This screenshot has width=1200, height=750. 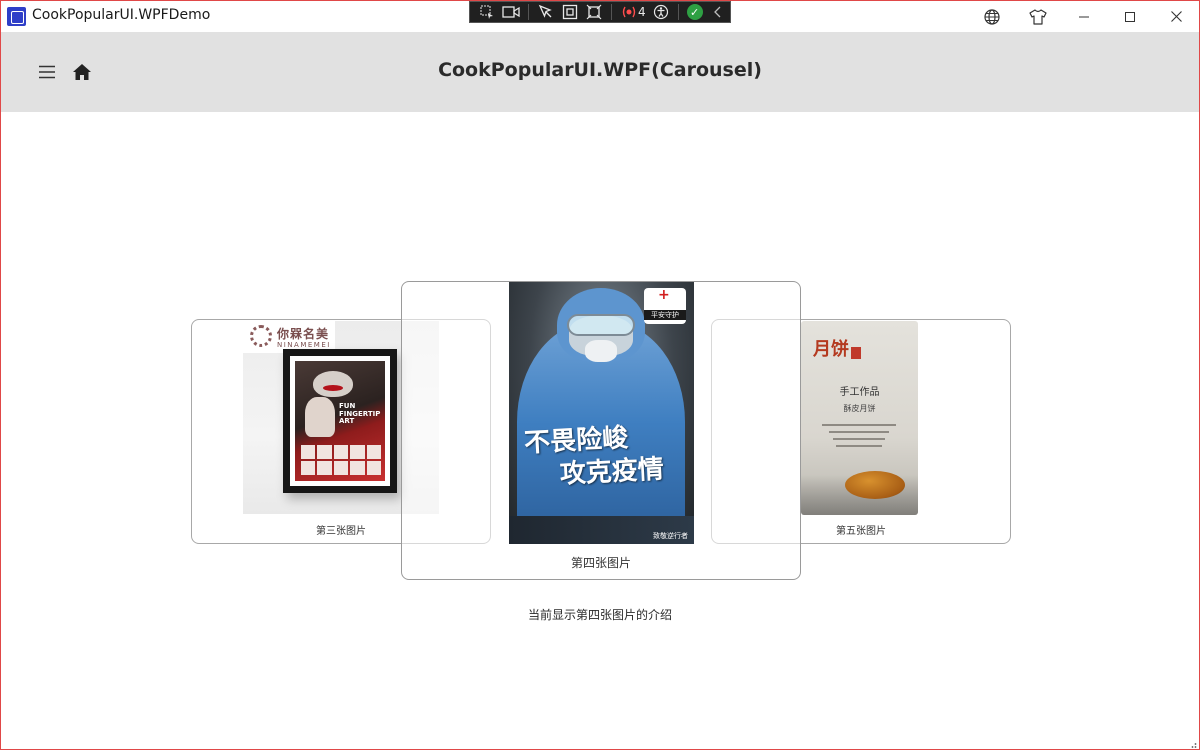 I want to click on accessibility-icon, so click(x=661, y=12).